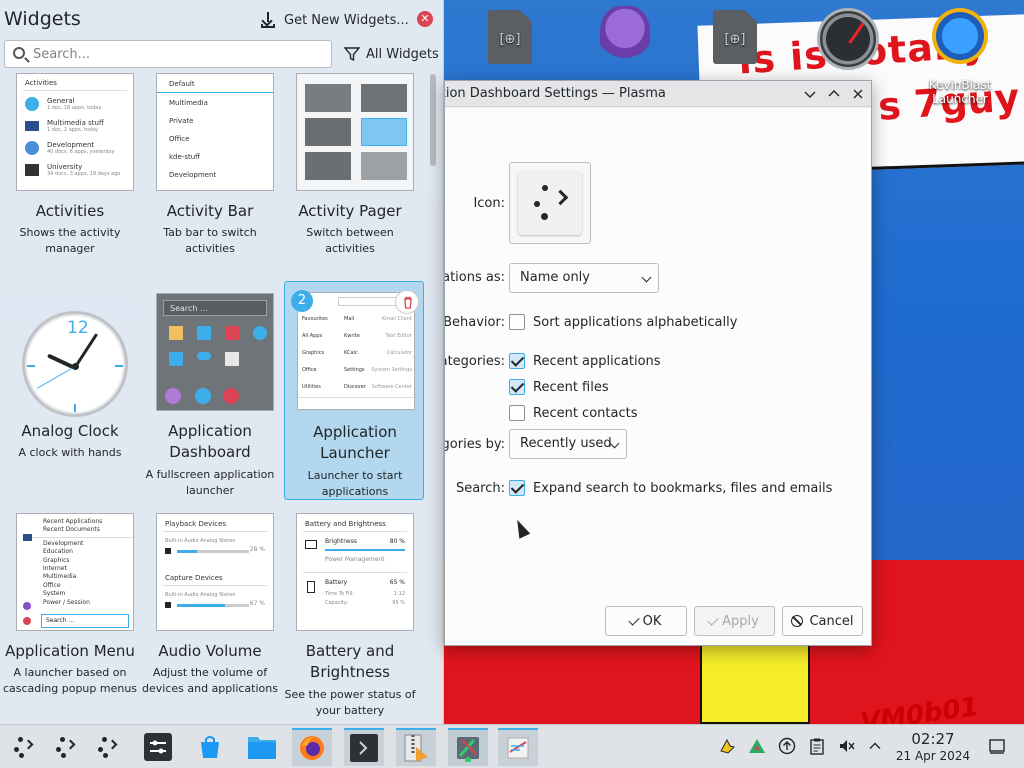 The width and height of the screenshot is (1024, 768). Describe the element at coordinates (398, 603) in the screenshot. I see `preview-text: 95 %` at that location.